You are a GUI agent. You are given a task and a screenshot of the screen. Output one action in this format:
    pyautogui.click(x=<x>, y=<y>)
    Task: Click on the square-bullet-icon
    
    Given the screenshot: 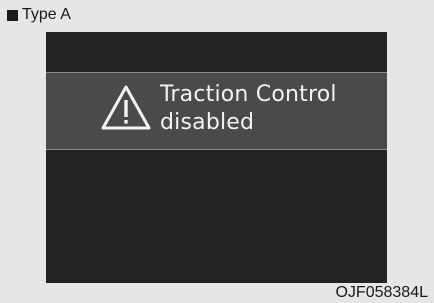 What is the action you would take?
    pyautogui.click(x=12, y=15)
    